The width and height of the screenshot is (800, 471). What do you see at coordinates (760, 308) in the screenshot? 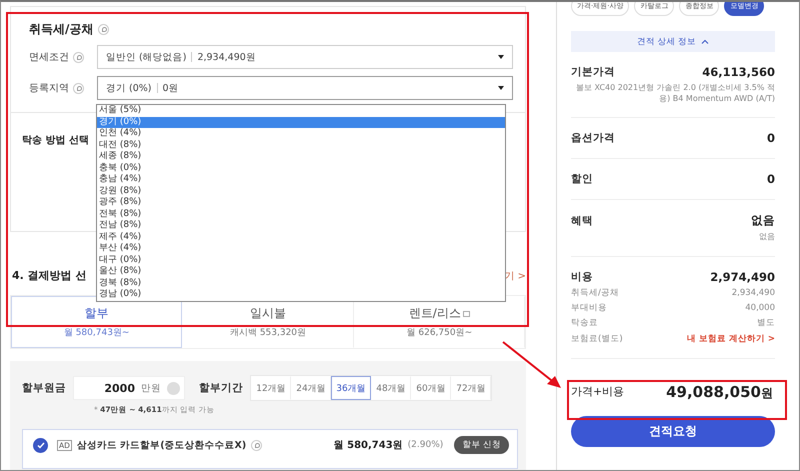
I see `cost-value: 40,000` at bounding box center [760, 308].